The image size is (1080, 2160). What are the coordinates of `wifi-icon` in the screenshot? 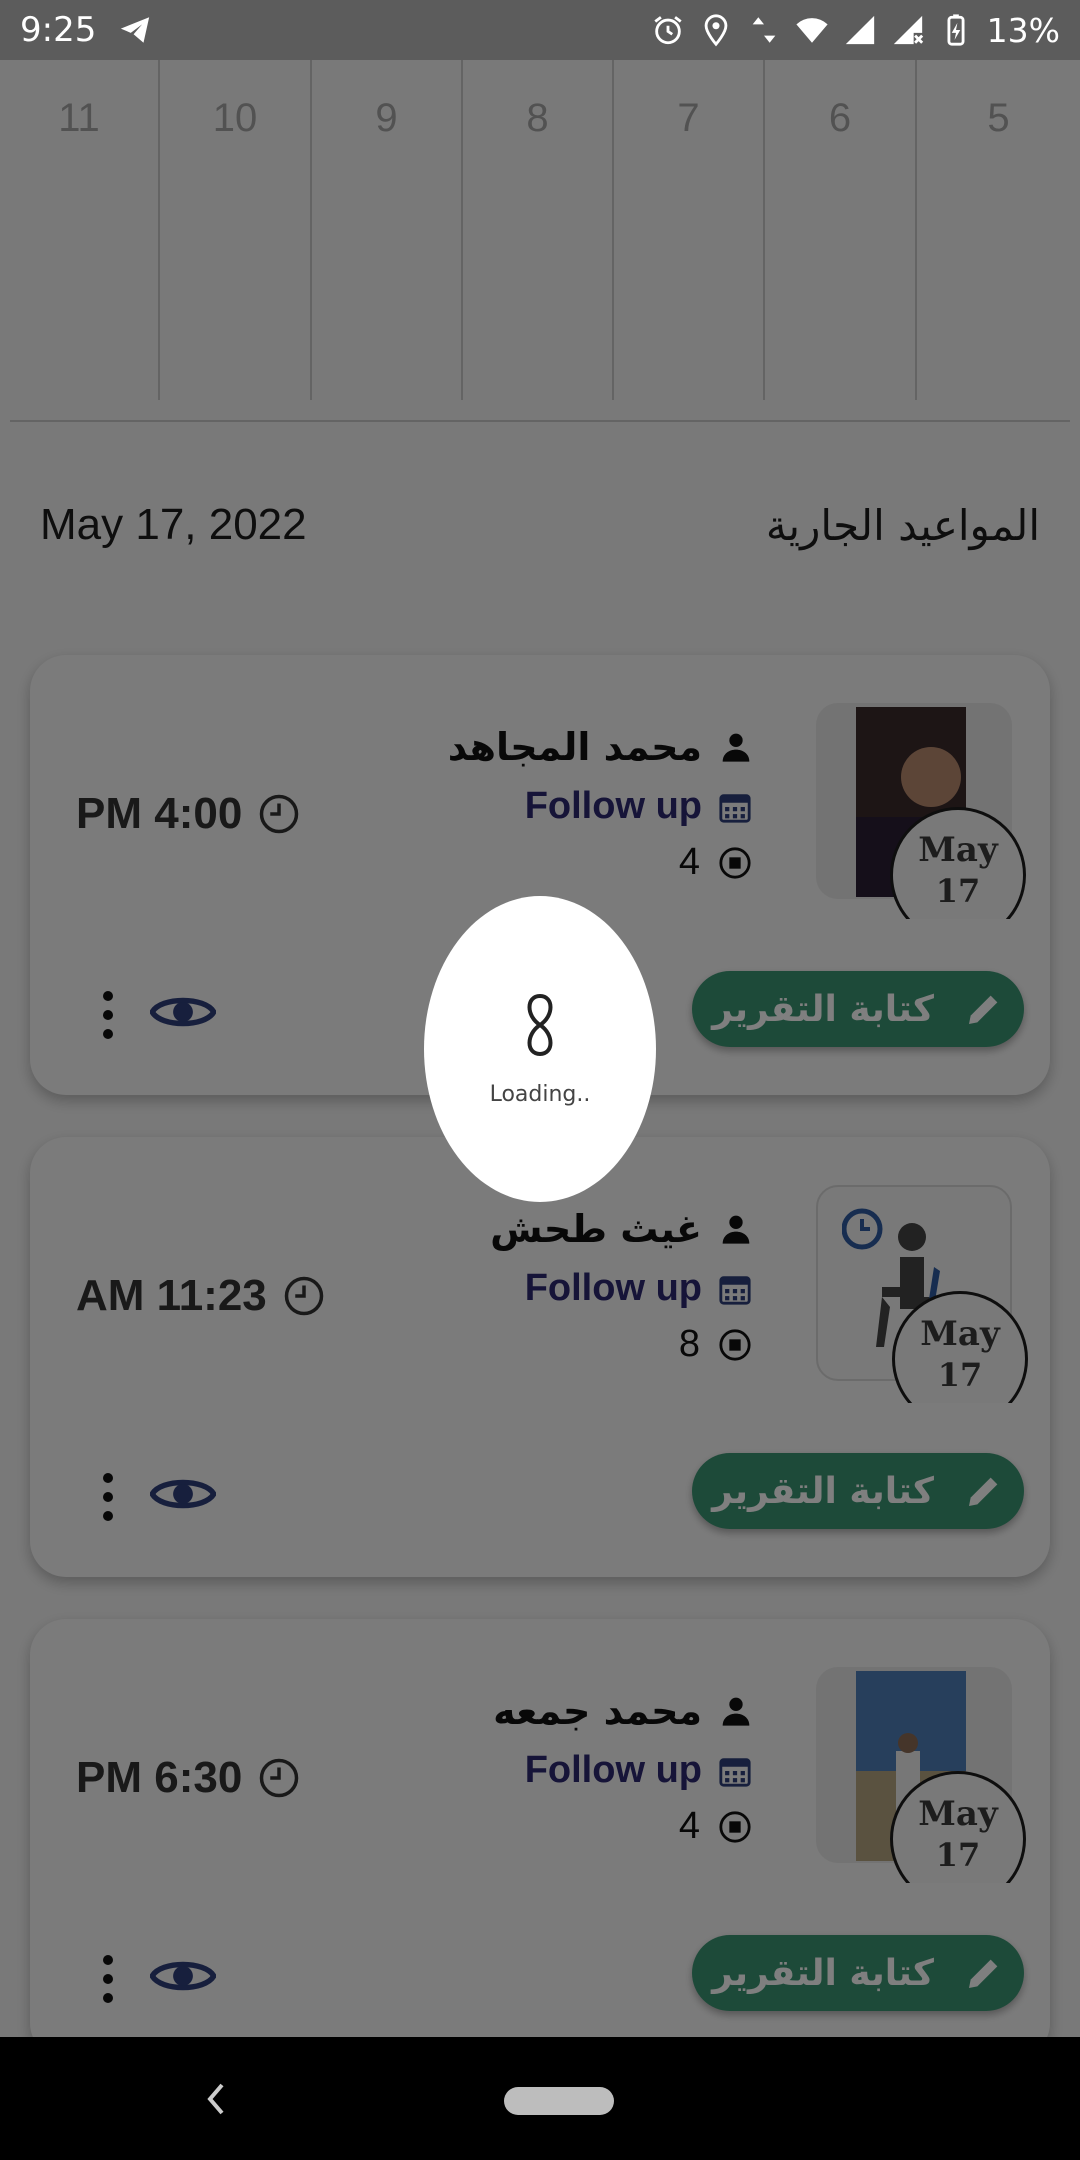 It's located at (812, 30).